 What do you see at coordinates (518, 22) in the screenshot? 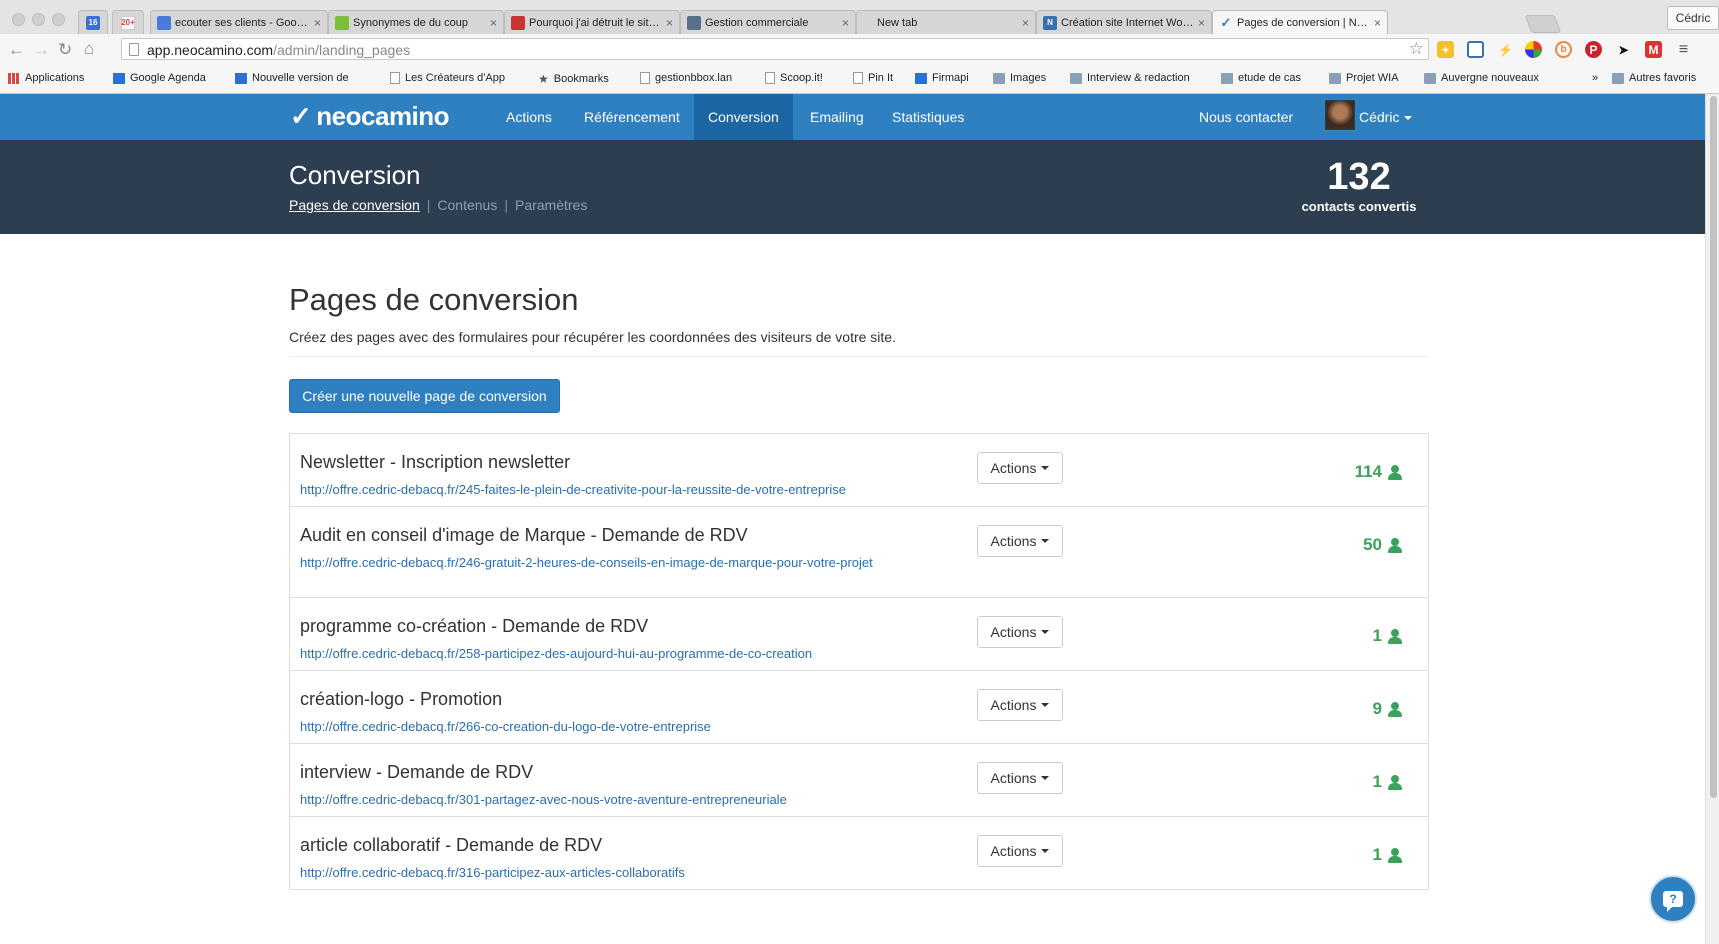
I see `site-icon` at bounding box center [518, 22].